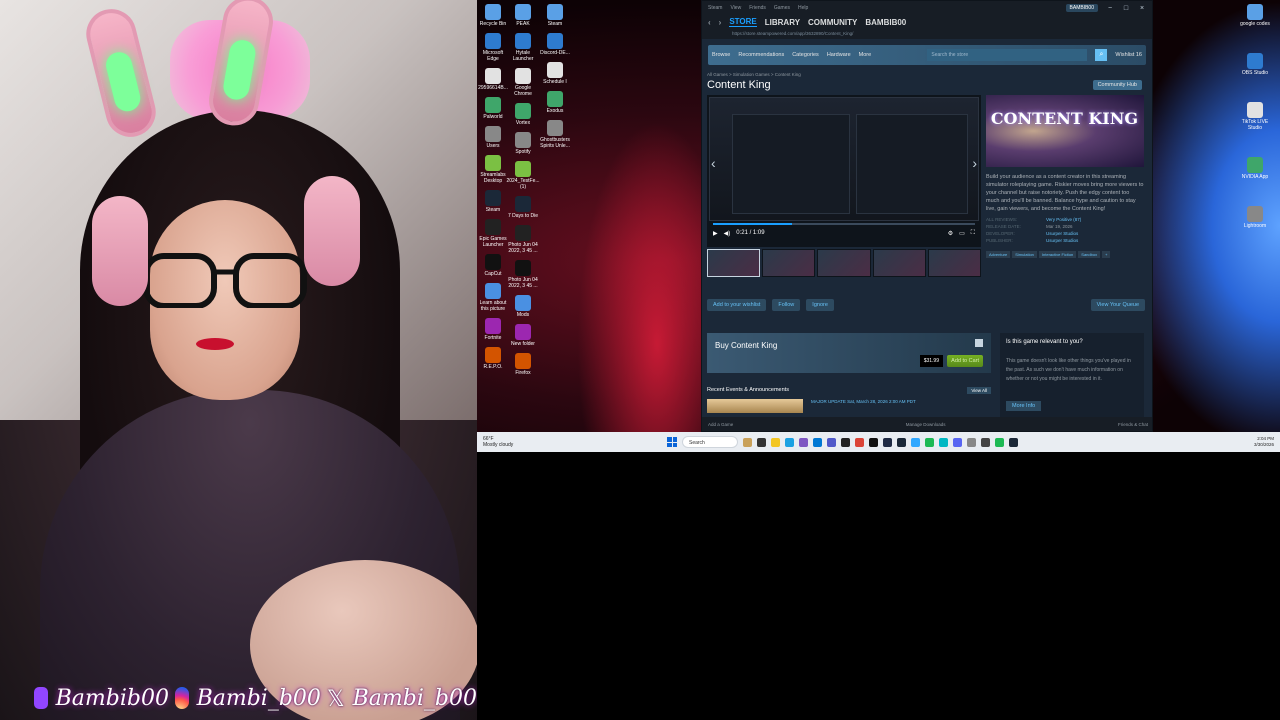 The width and height of the screenshot is (1280, 720). I want to click on tab-library: LIBRARY, so click(782, 22).